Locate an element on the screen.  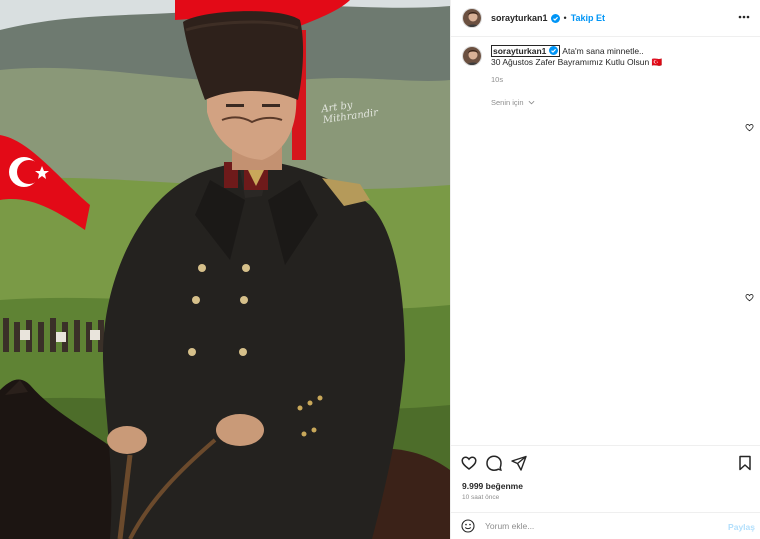
follow-button: Takip Et is located at coordinates (588, 18).